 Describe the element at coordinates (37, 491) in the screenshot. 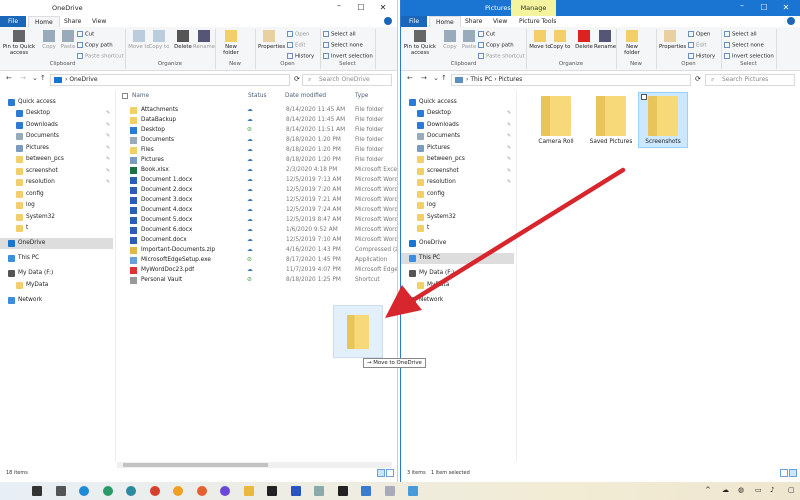

I see `start-icon` at that location.